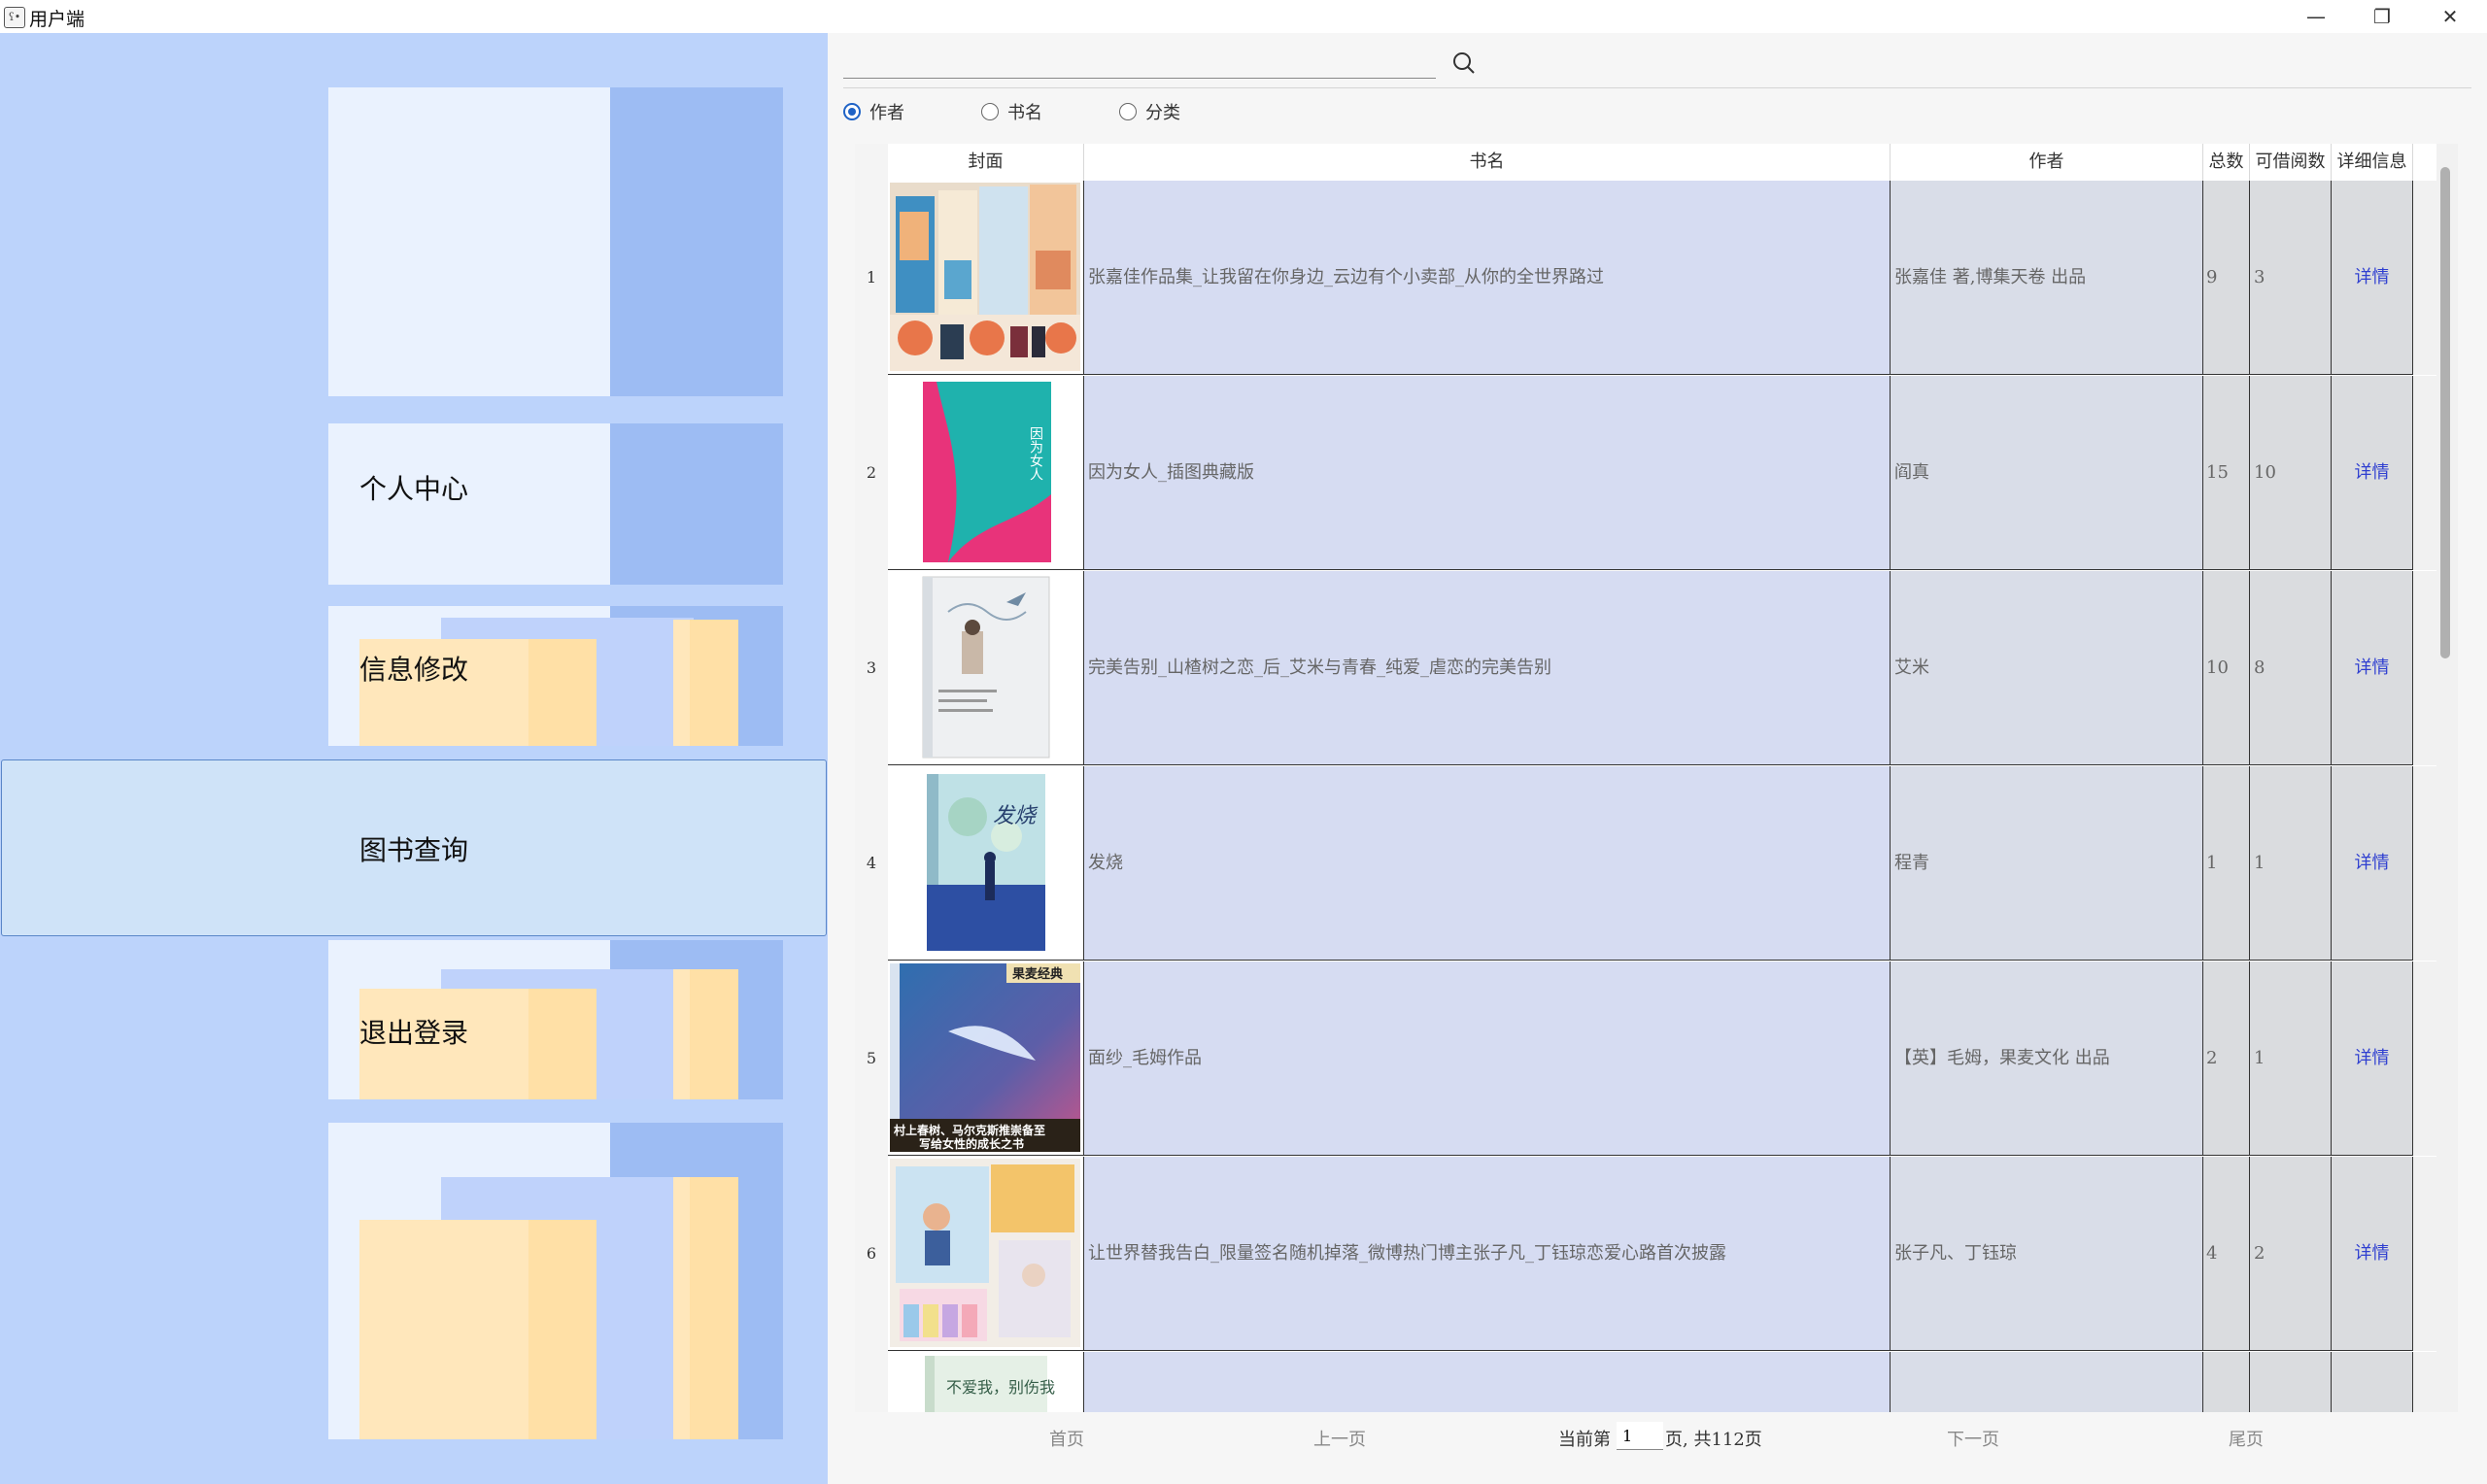  What do you see at coordinates (555, 1281) in the screenshot?
I see `sidebar-decoration-bottom` at bounding box center [555, 1281].